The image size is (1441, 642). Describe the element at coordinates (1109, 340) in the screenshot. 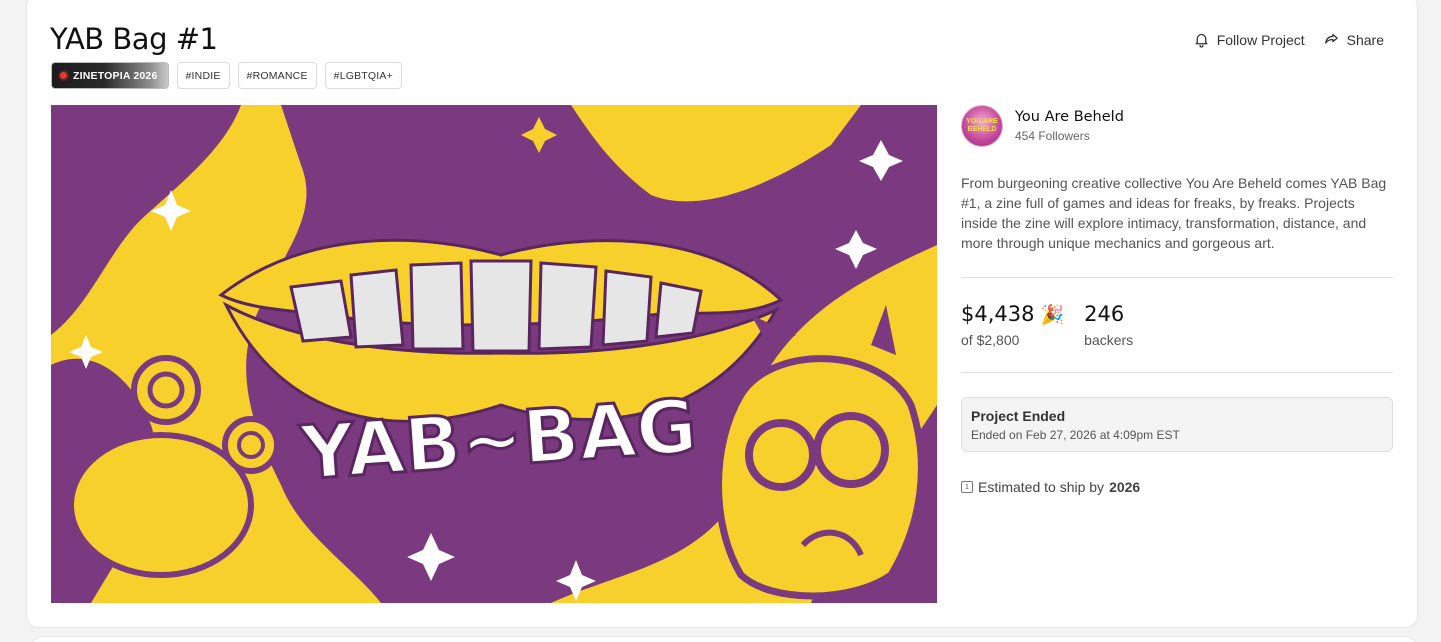

I see `backers-label: backers` at that location.